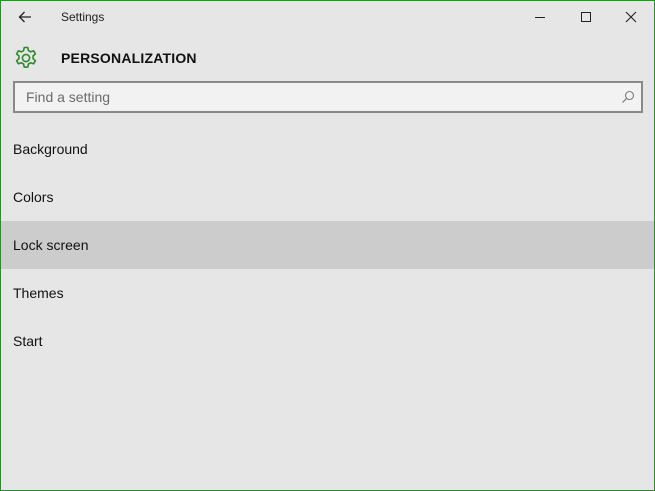  I want to click on nav-item-label: Themes, so click(38, 293).